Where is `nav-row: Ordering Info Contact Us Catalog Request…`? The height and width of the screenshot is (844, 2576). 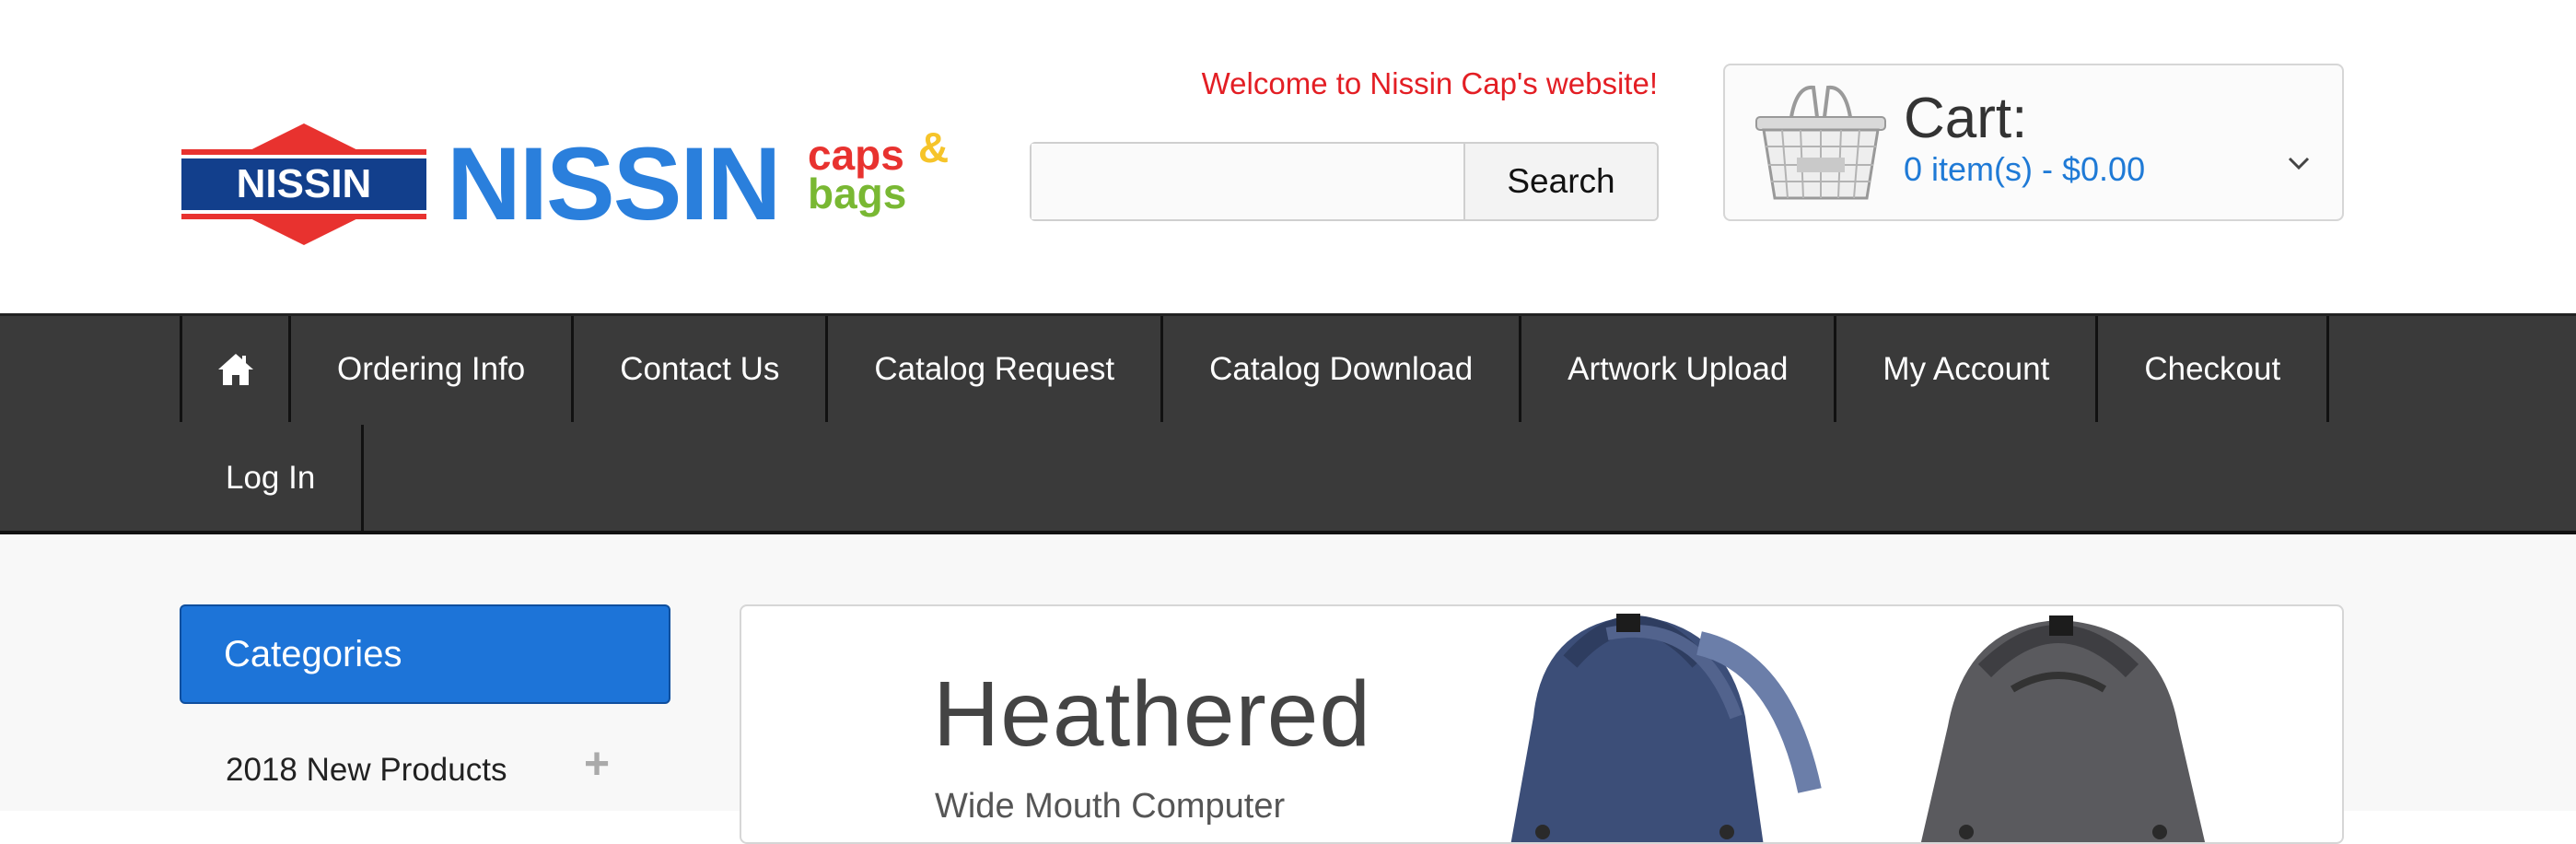 nav-row: Ordering Info Contact Us Catalog Request… is located at coordinates (1255, 369).